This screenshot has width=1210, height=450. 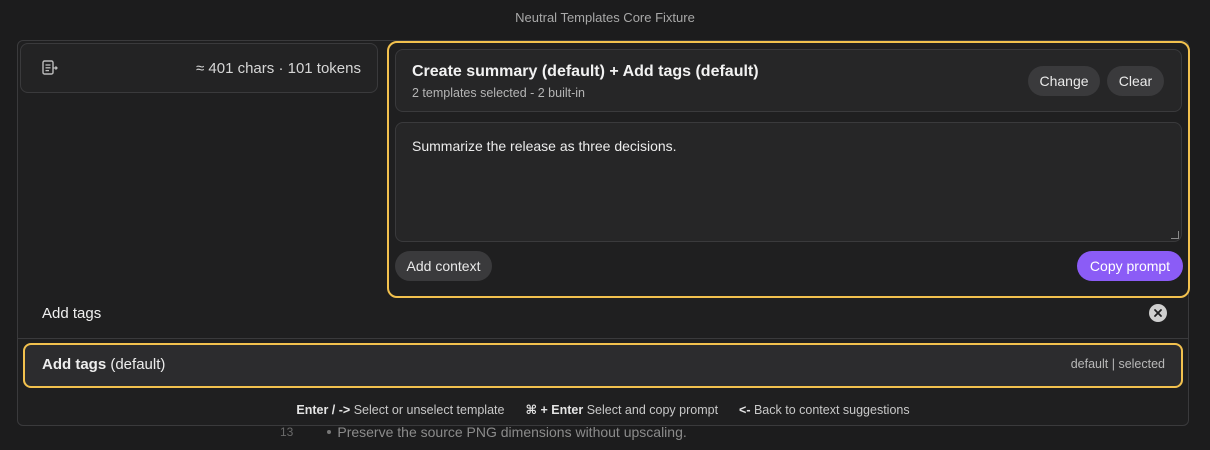 What do you see at coordinates (443, 266) in the screenshot?
I see `add-context-button: Add context` at bounding box center [443, 266].